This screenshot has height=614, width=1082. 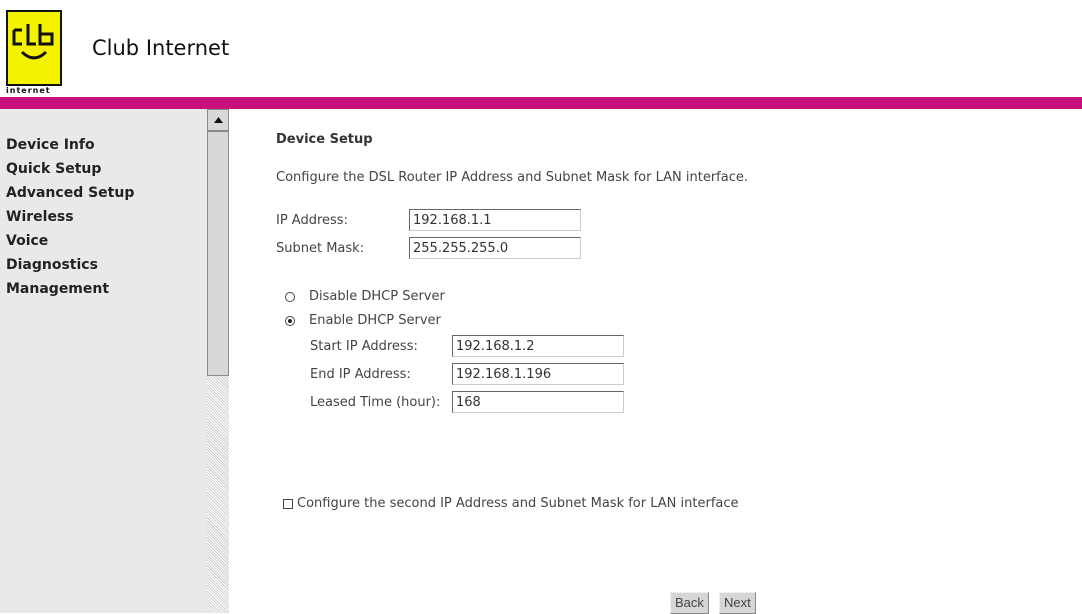 I want to click on ip-address-row: IP Address:, so click(x=428, y=220).